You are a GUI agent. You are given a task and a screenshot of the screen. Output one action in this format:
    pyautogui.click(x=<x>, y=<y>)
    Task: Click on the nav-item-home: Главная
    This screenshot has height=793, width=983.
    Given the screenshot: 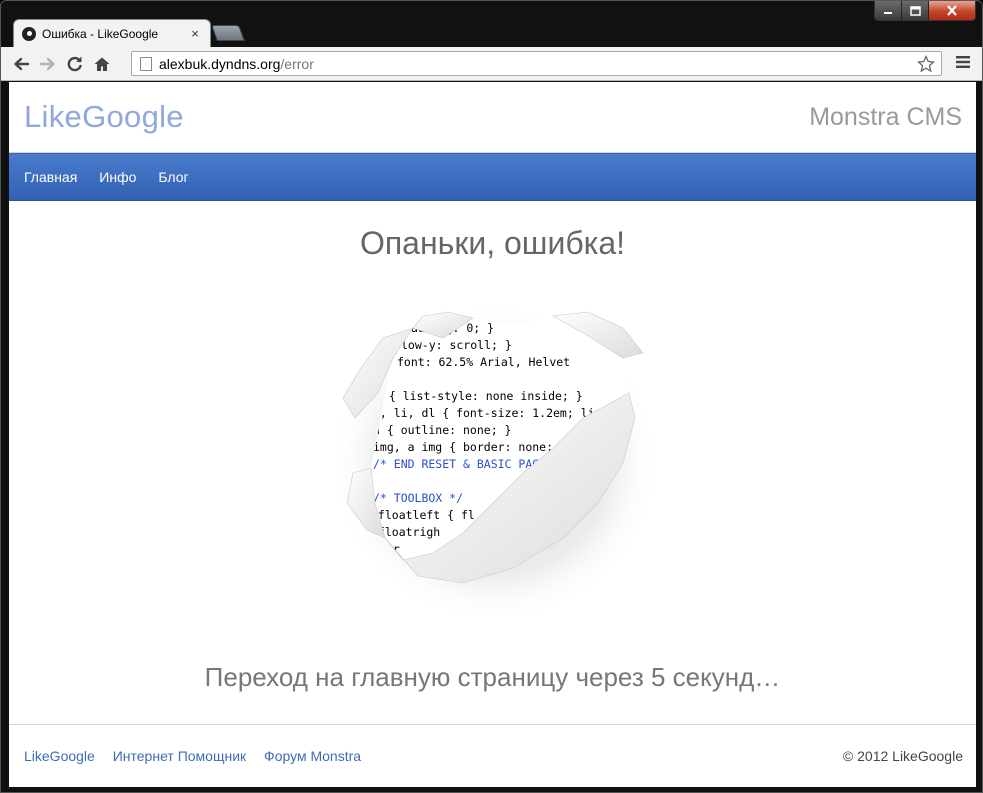 What is the action you would take?
    pyautogui.click(x=50, y=177)
    